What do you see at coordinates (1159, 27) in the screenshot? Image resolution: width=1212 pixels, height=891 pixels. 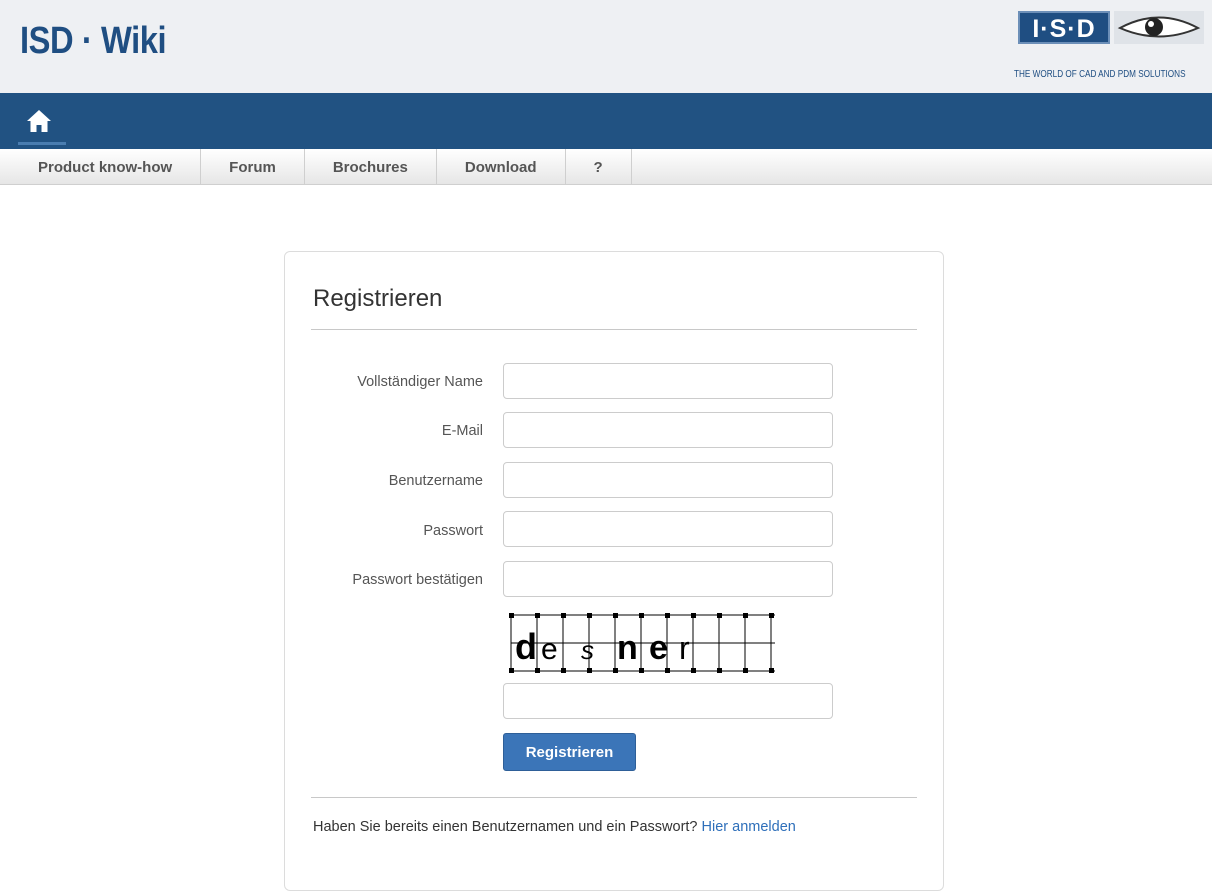 I see `eye-icon` at bounding box center [1159, 27].